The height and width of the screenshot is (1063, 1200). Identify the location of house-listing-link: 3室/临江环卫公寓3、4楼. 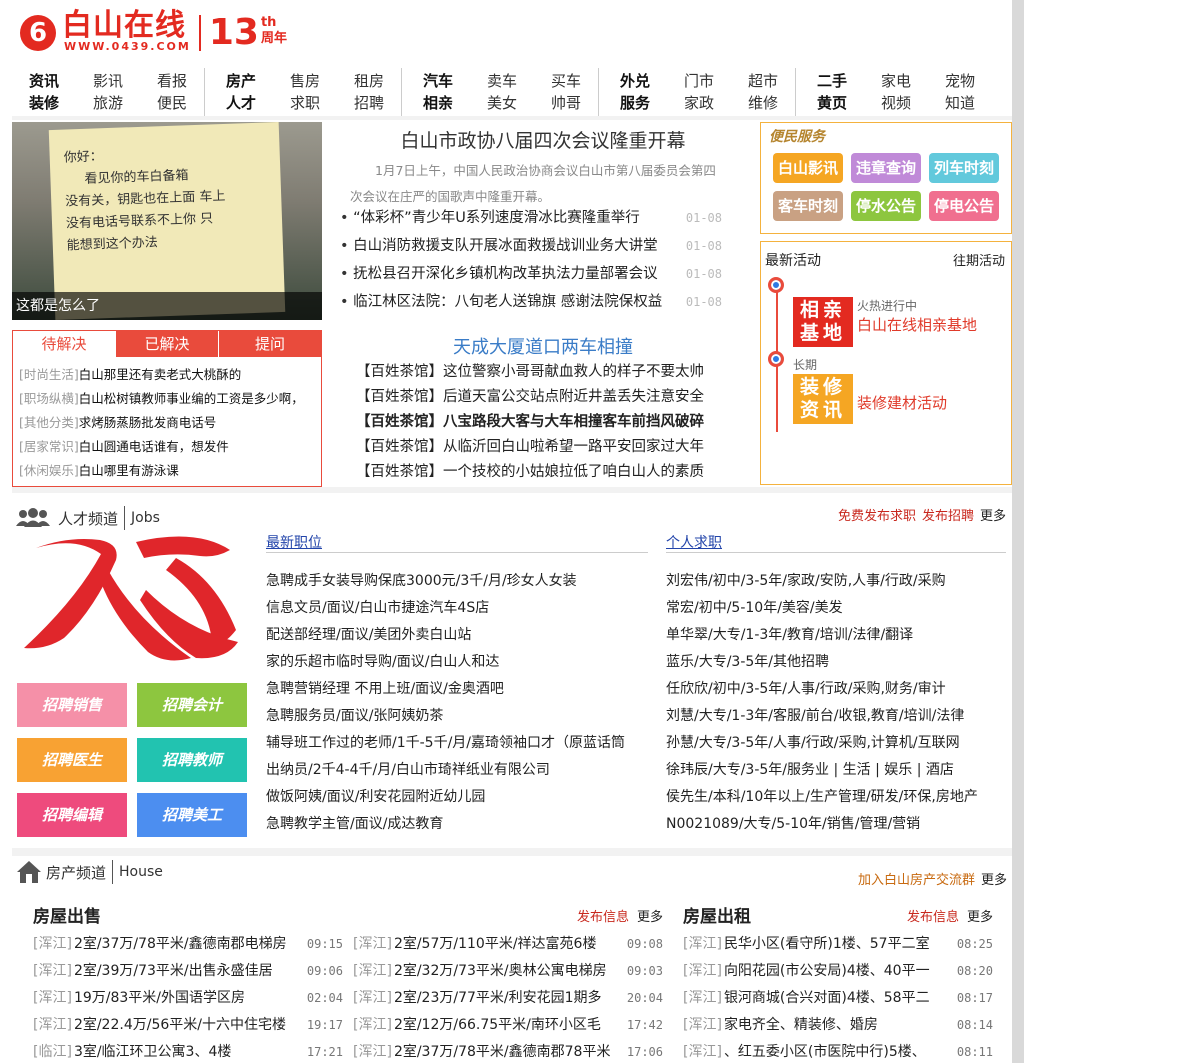
(187, 1051).